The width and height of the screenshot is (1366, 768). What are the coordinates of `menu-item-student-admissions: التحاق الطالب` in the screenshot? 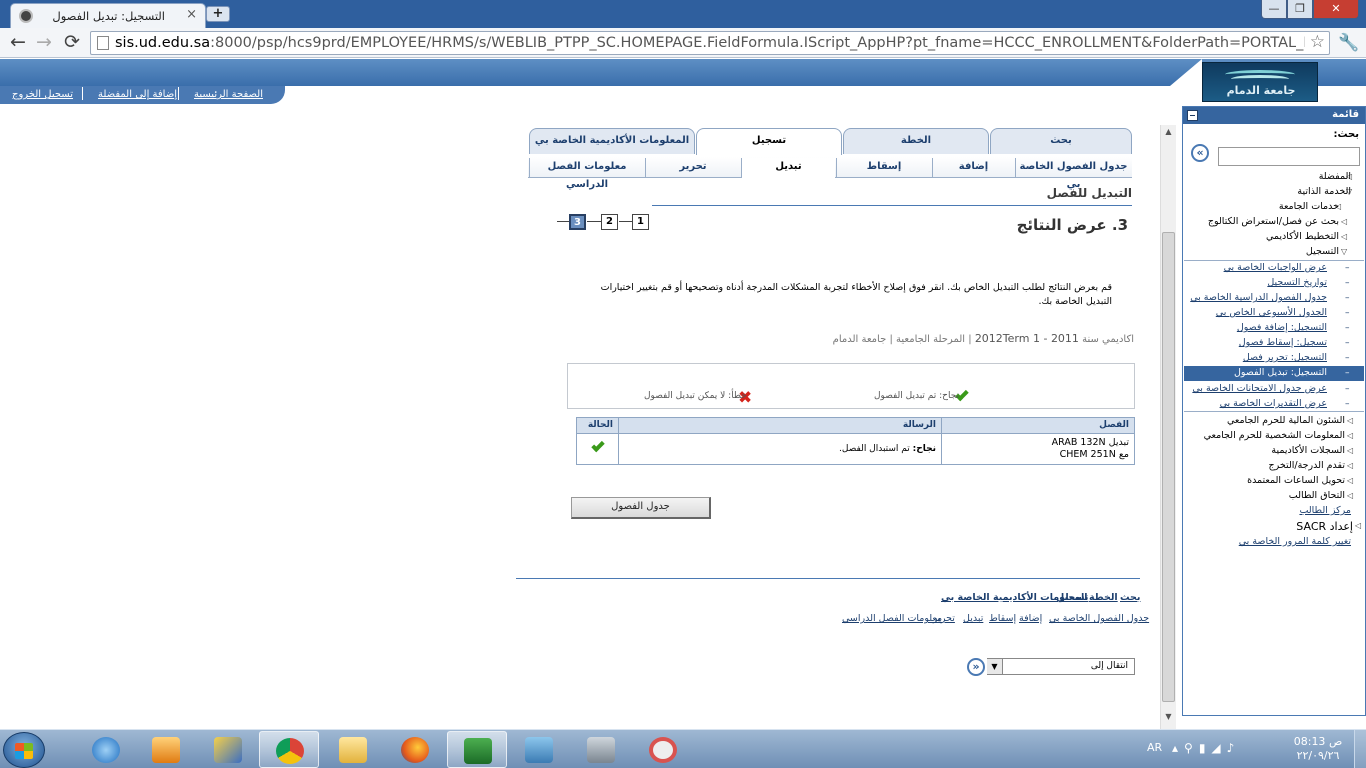 It's located at (1317, 495).